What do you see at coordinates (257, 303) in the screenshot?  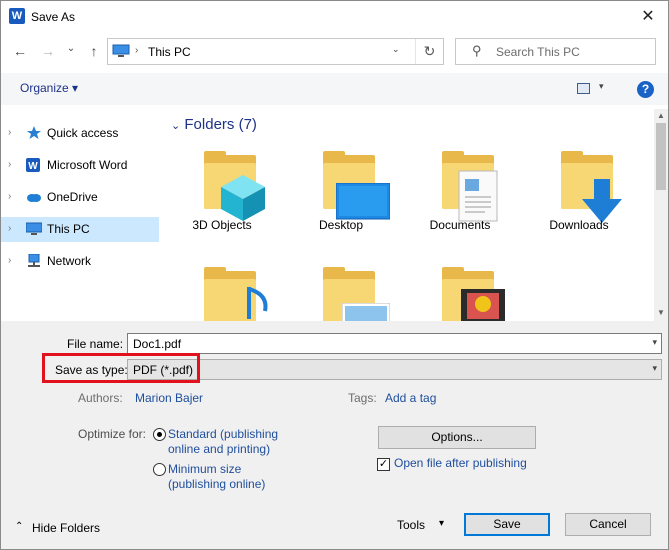 I see `music-icon` at bounding box center [257, 303].